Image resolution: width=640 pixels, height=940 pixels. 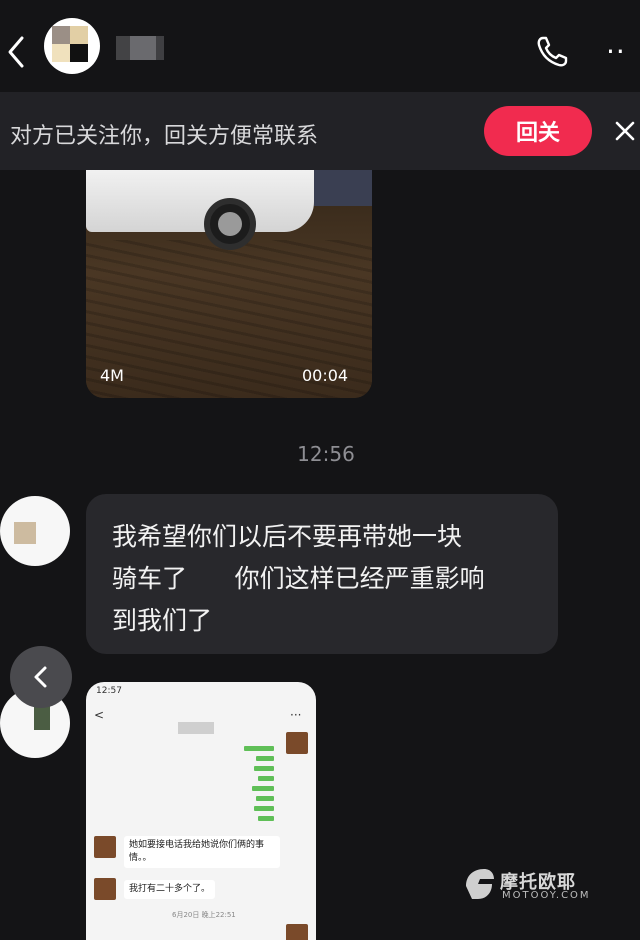 What do you see at coordinates (204, 915) in the screenshot?
I see `screenshot-date: 6月20日 晚上22:51` at bounding box center [204, 915].